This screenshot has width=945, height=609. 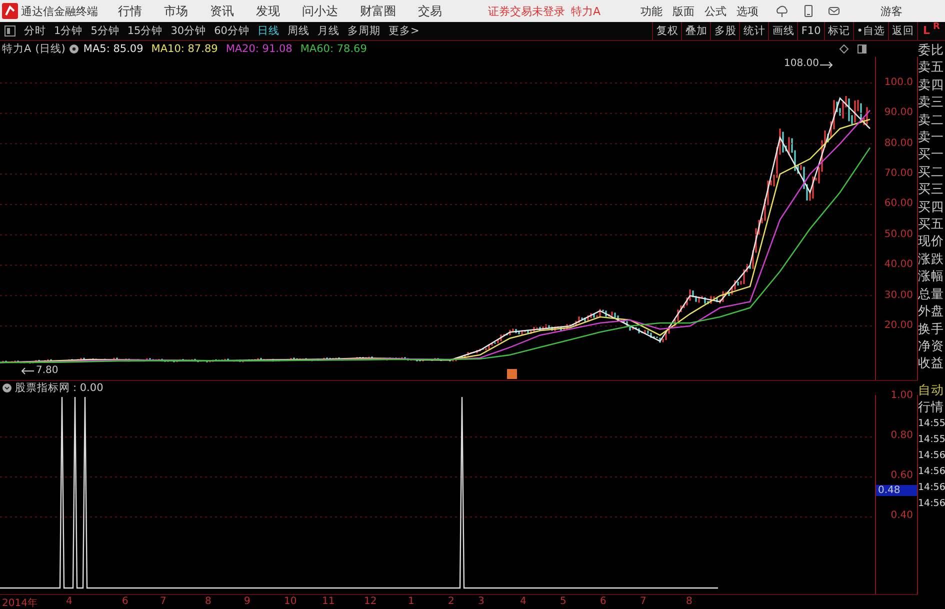 What do you see at coordinates (931, 311) in the screenshot?
I see `quote-label: 外盘` at bounding box center [931, 311].